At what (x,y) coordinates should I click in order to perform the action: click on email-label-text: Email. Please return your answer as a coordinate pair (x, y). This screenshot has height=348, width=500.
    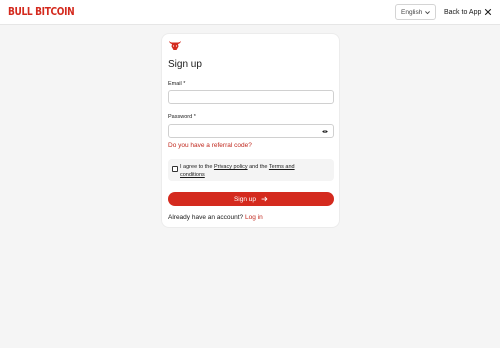
    Looking at the image, I should click on (175, 84).